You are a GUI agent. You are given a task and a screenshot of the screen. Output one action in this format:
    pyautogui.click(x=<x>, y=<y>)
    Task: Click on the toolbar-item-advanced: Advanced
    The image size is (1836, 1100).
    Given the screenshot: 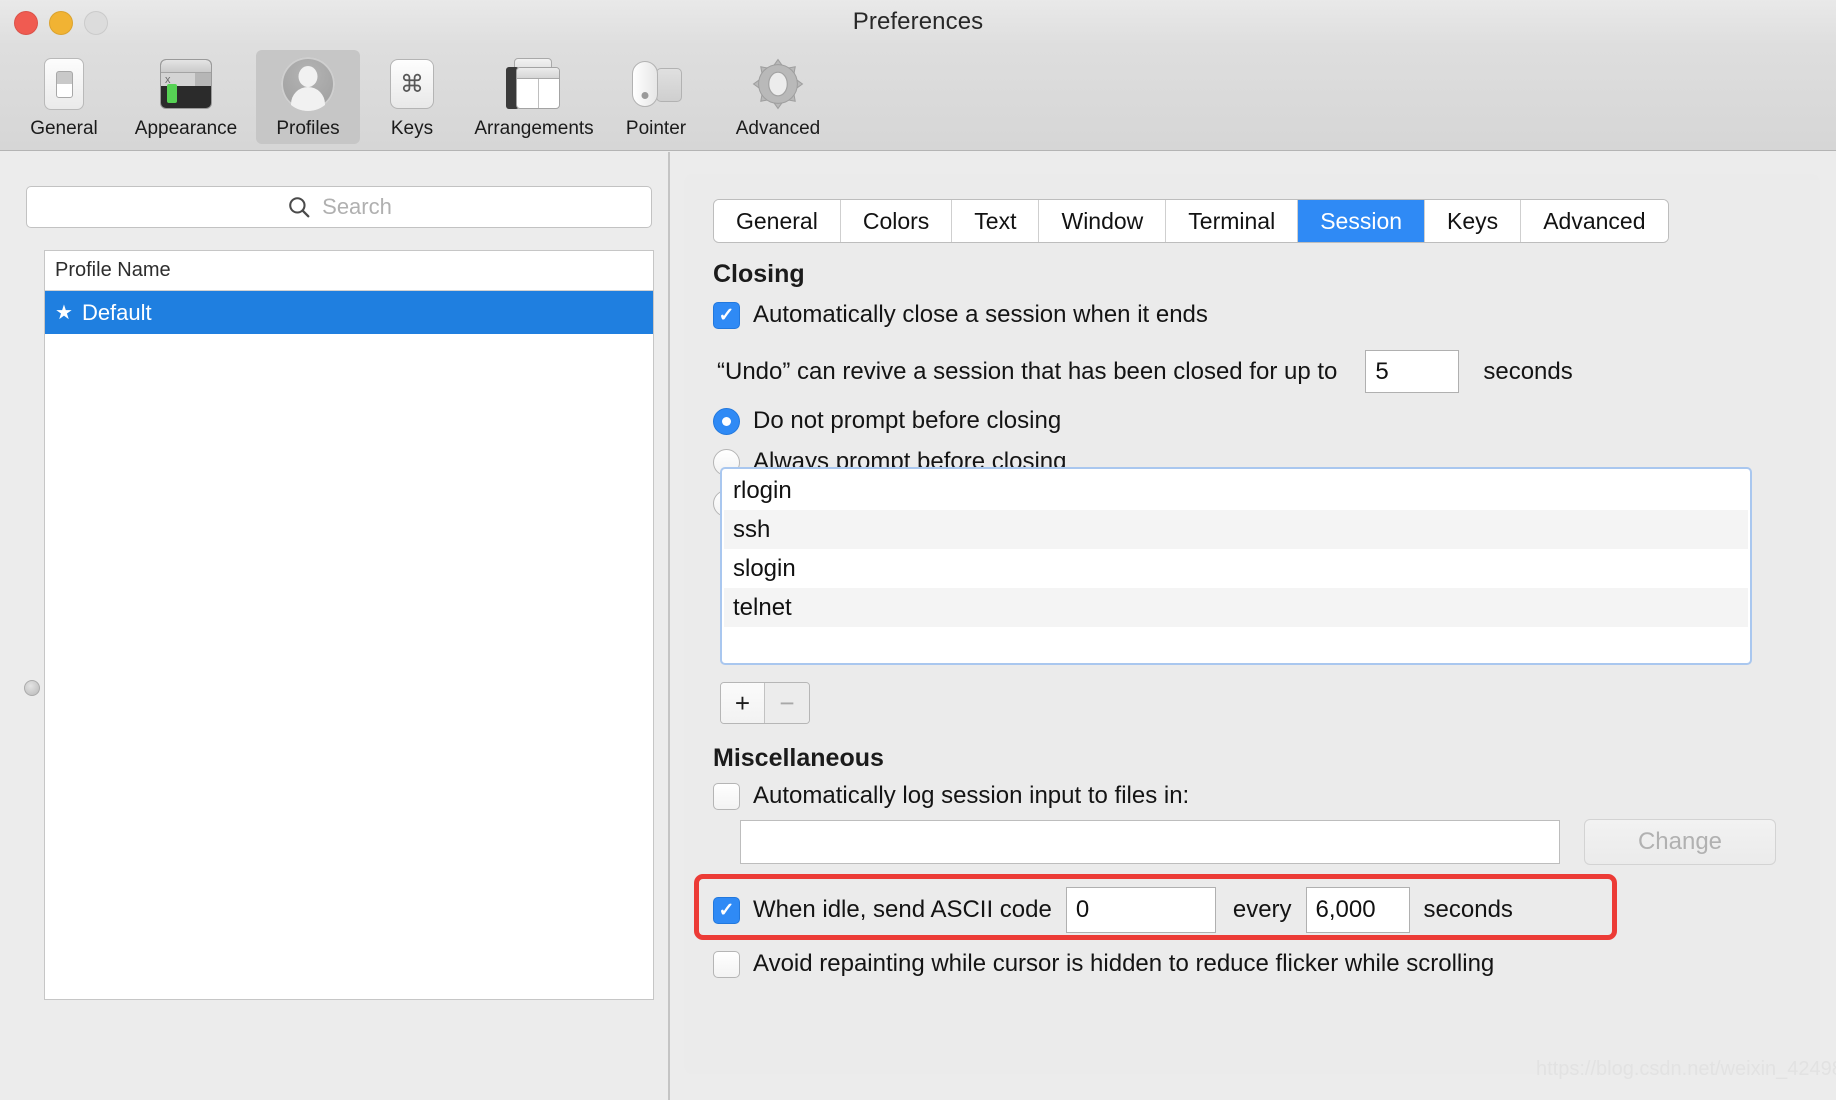 What is the action you would take?
    pyautogui.click(x=778, y=97)
    